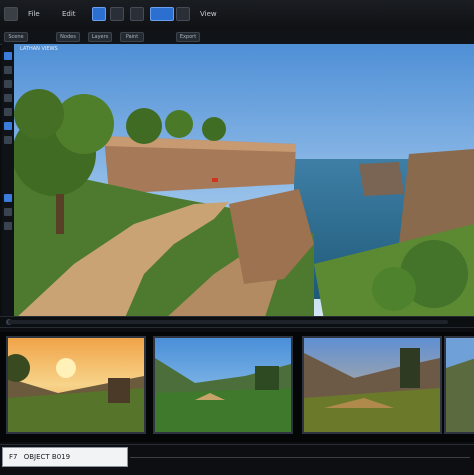 The width and height of the screenshot is (474, 475). Describe the element at coordinates (117, 14) in the screenshot. I see `render-icon` at that location.